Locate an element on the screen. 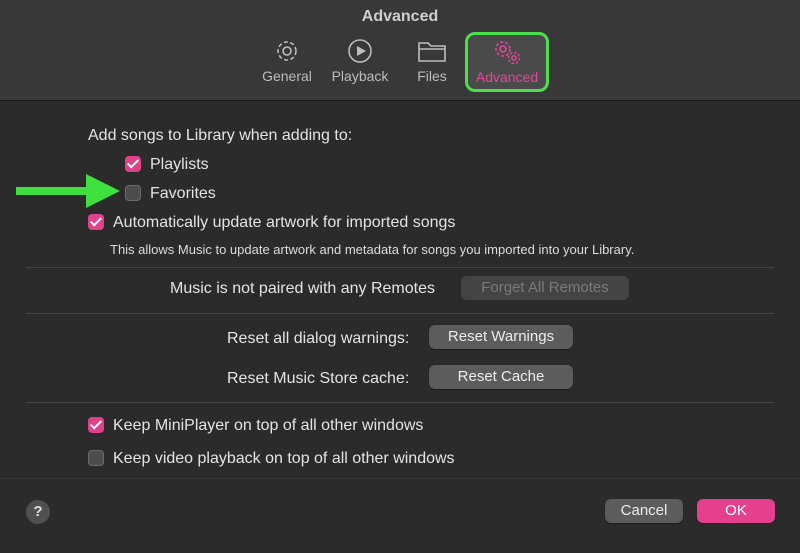  favorites-label: Favorites is located at coordinates (183, 193).